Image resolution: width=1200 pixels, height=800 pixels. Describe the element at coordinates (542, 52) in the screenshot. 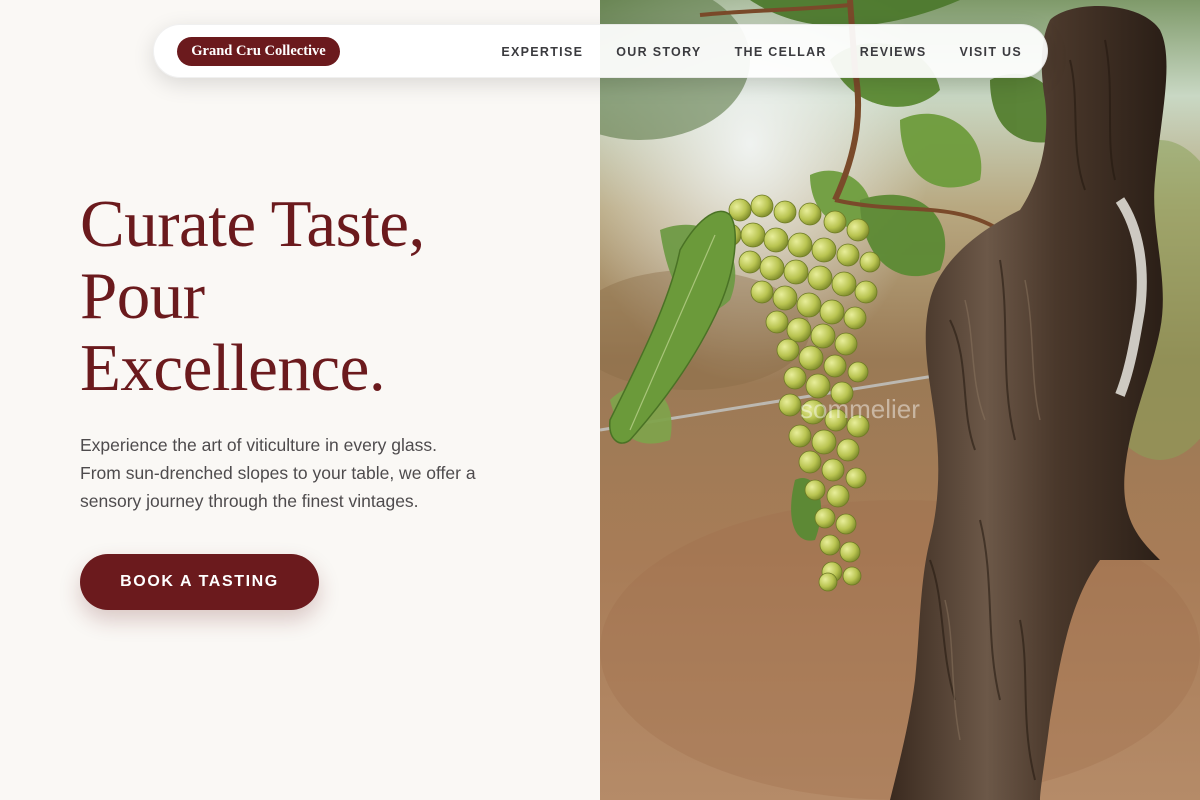

I see `nav-link-expertise: EXPERTISE` at that location.